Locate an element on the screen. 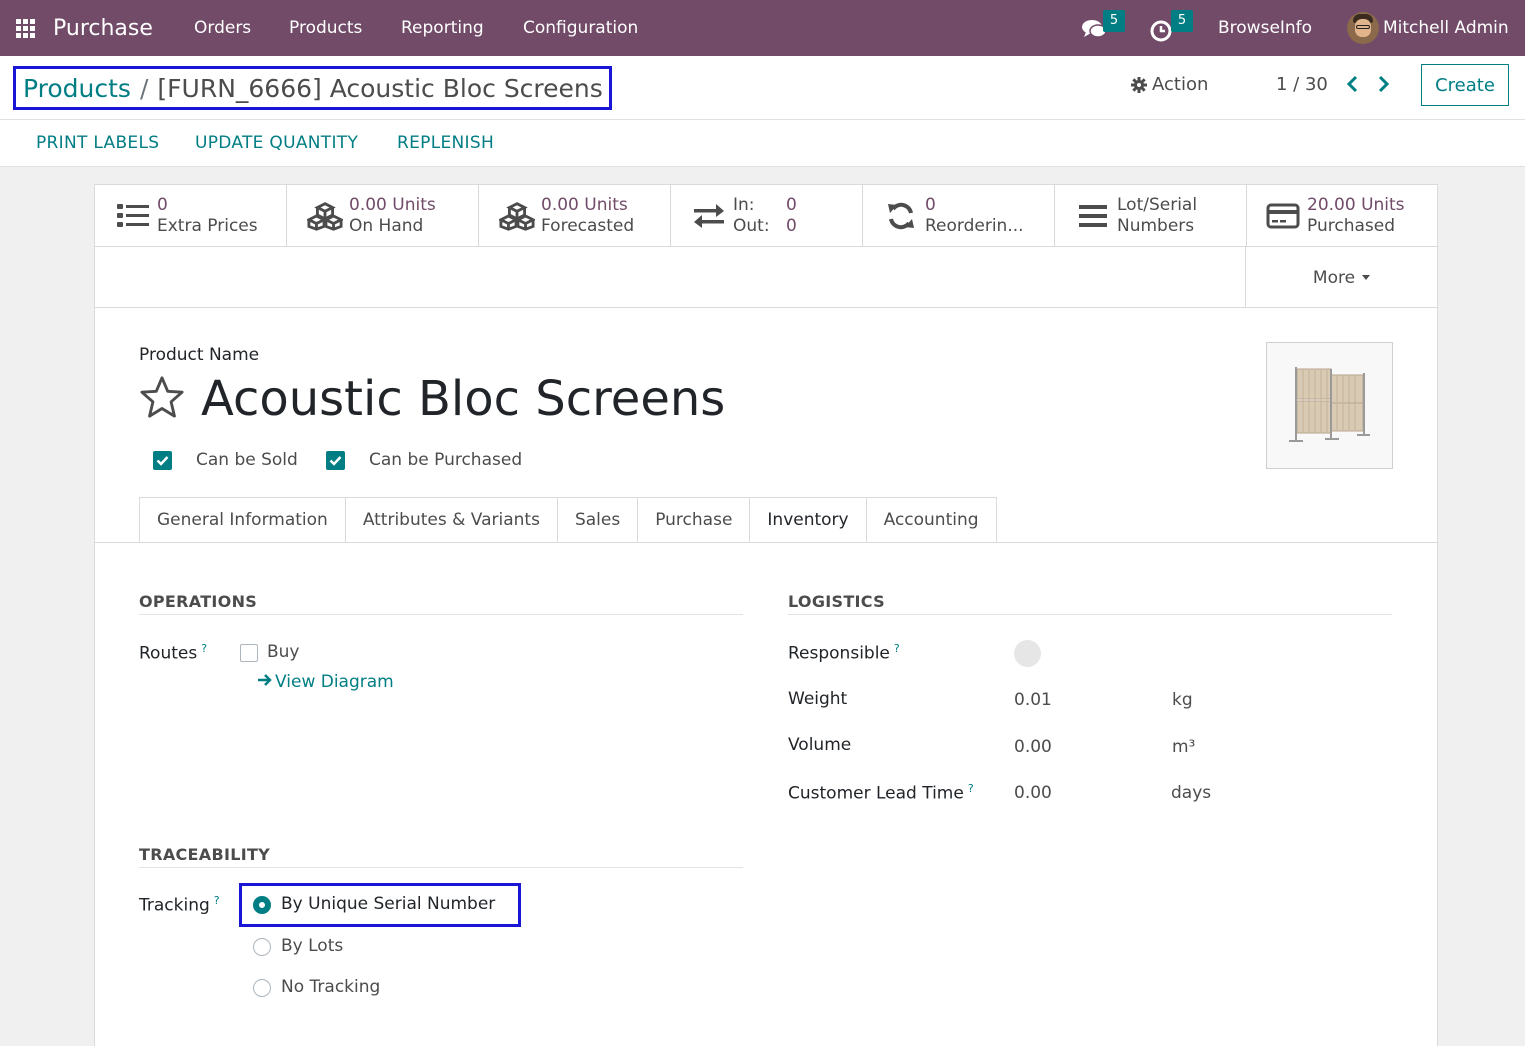 The width and height of the screenshot is (1525, 1046). user-menu: Mitchell Admin is located at coordinates (1446, 28).